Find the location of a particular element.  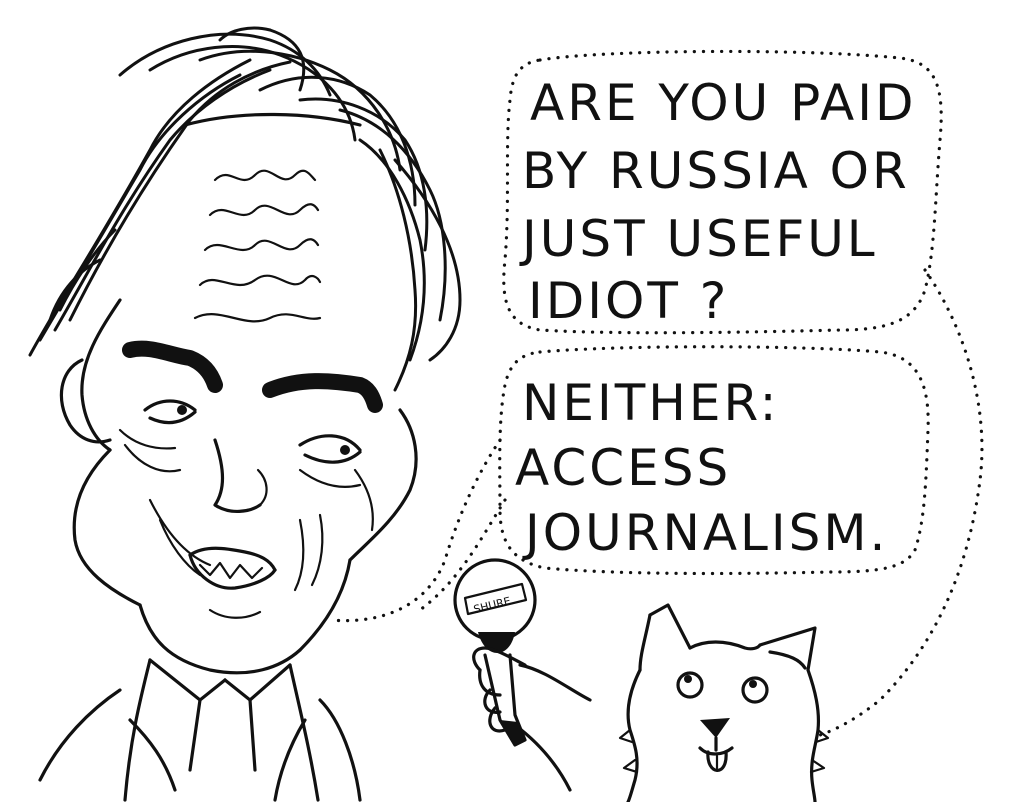

question-line-3: JUST USEFUL is located at coordinates (698, 239).